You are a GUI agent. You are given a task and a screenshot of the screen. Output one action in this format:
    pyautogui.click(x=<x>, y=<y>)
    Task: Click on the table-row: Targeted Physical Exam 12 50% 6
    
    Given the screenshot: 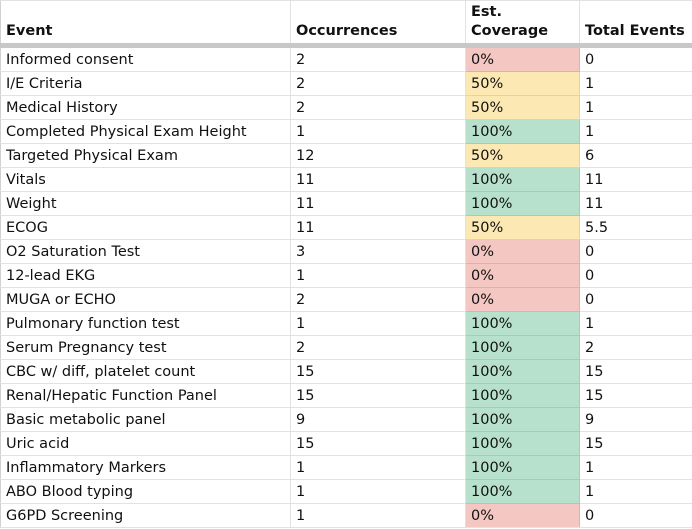 What is the action you would take?
    pyautogui.click(x=346, y=155)
    